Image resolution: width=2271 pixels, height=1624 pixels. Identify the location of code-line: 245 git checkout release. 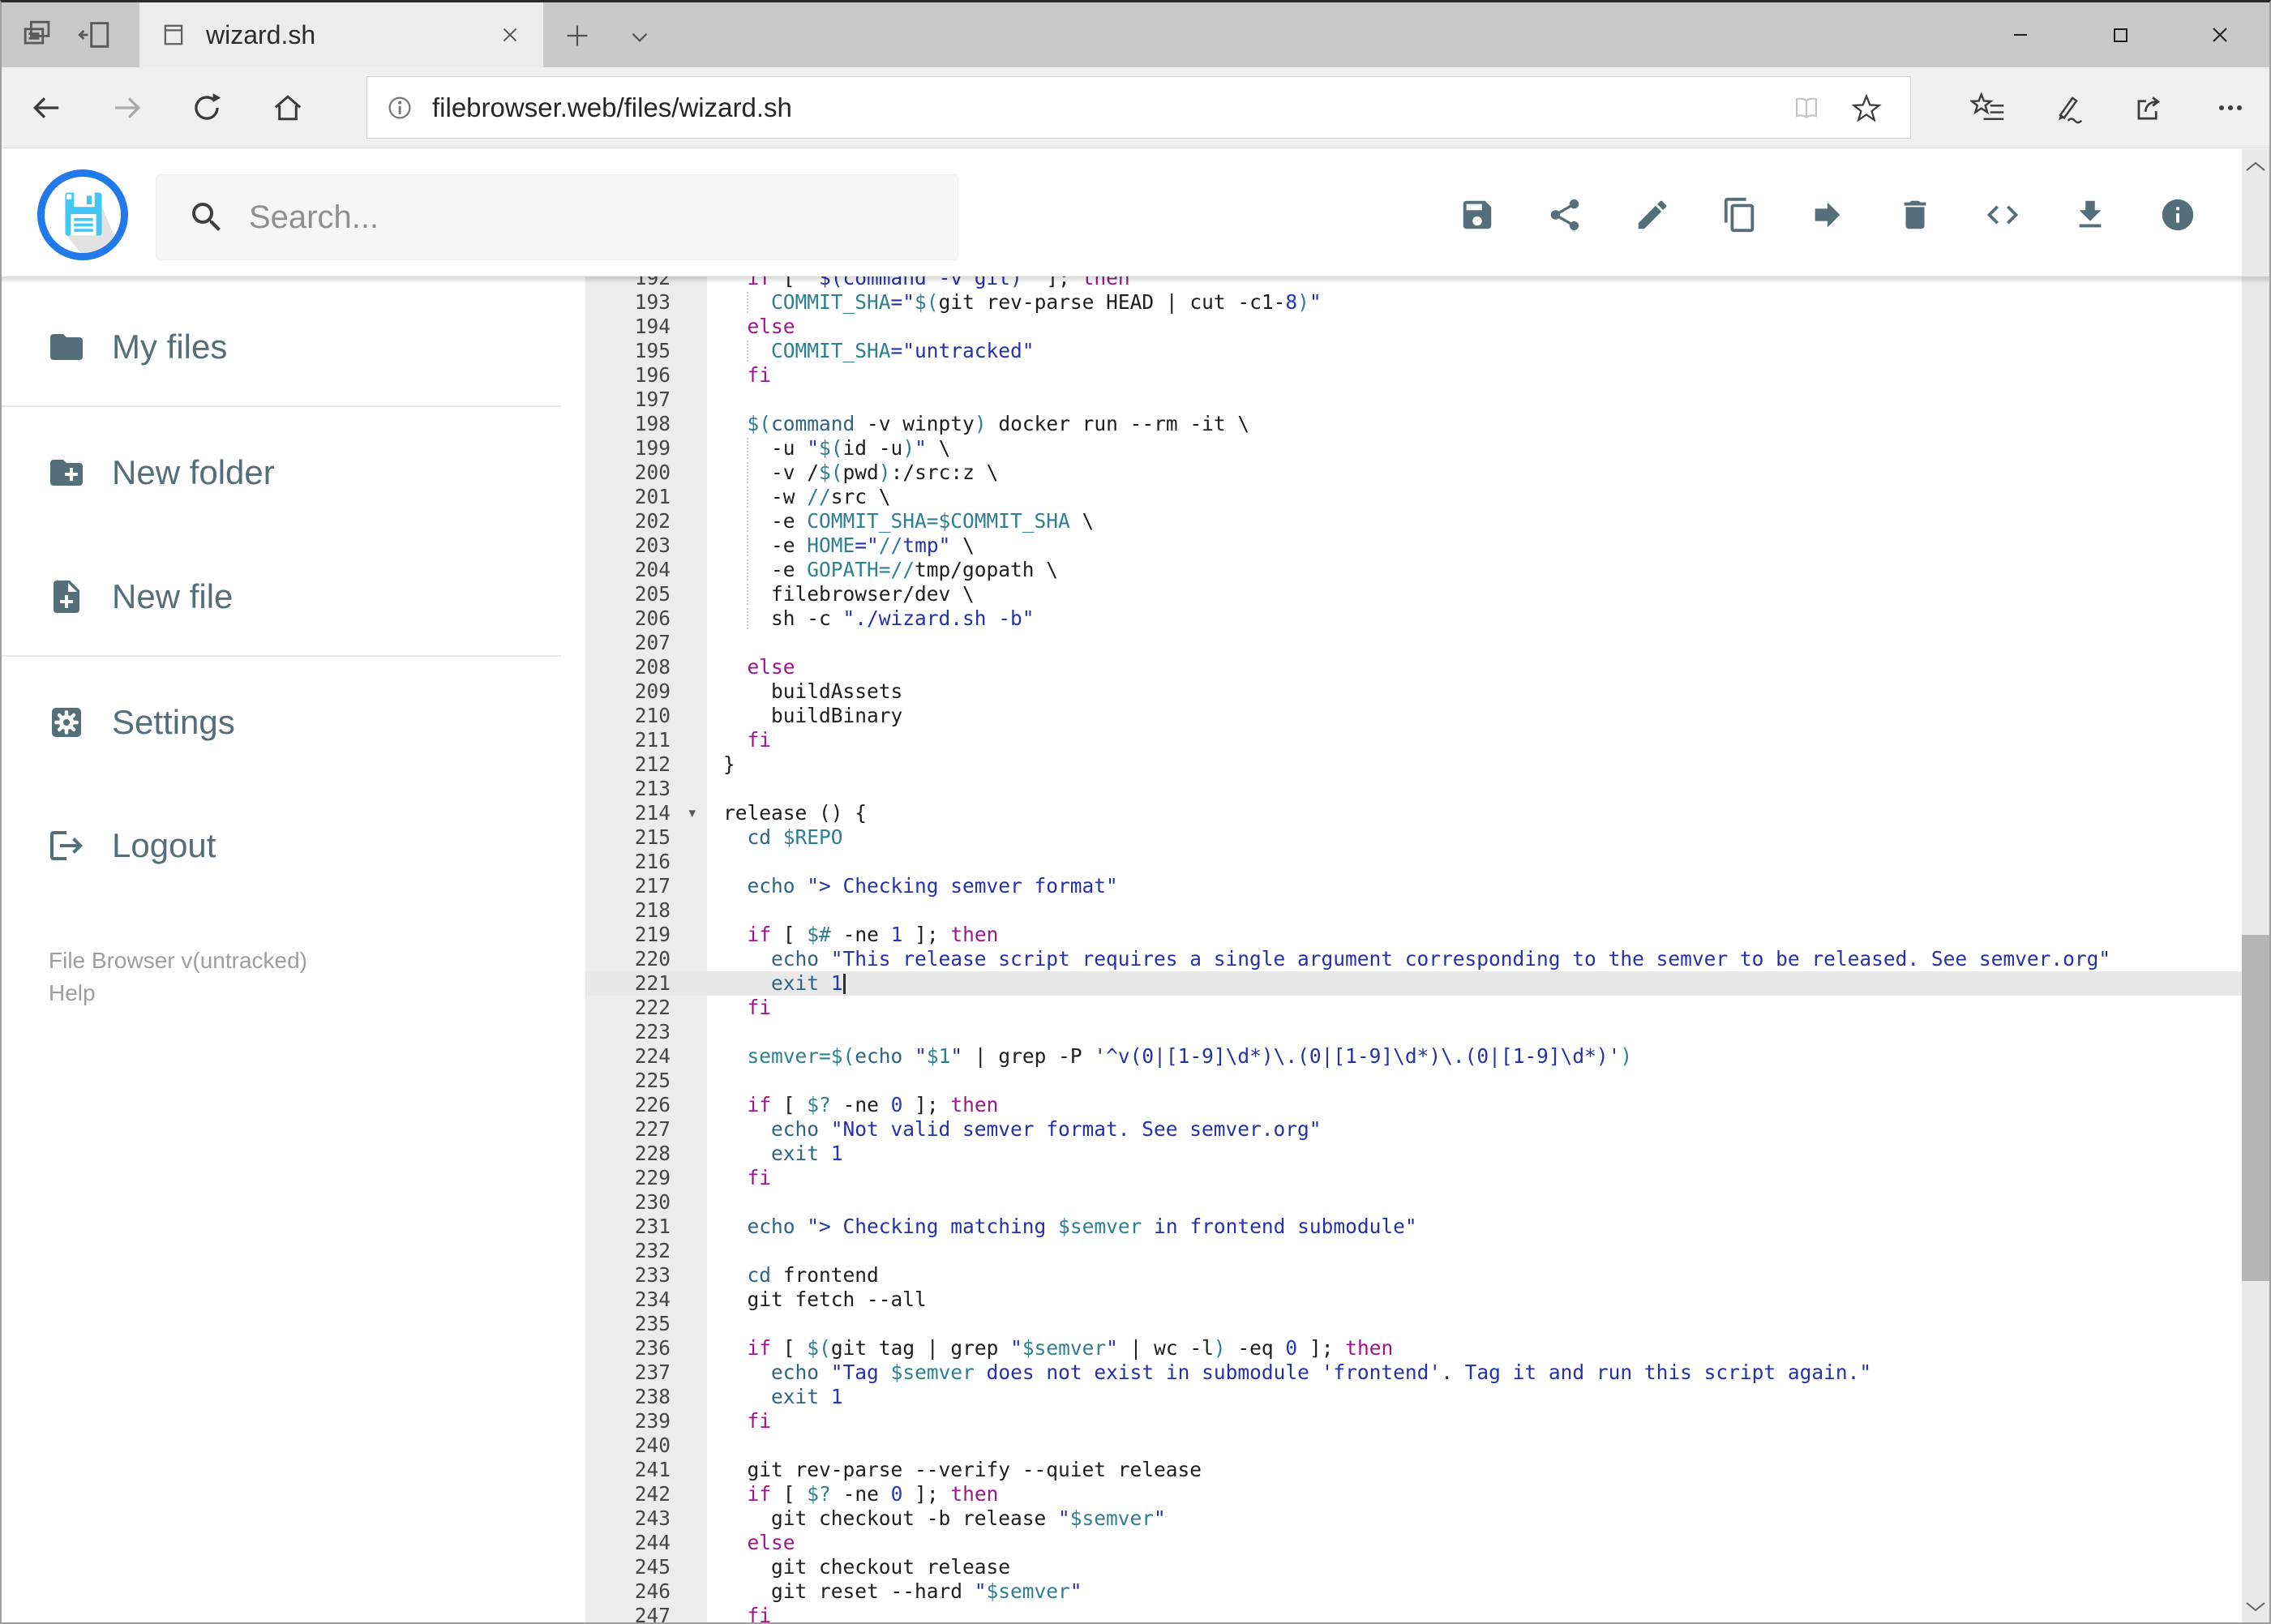
(1414, 1567).